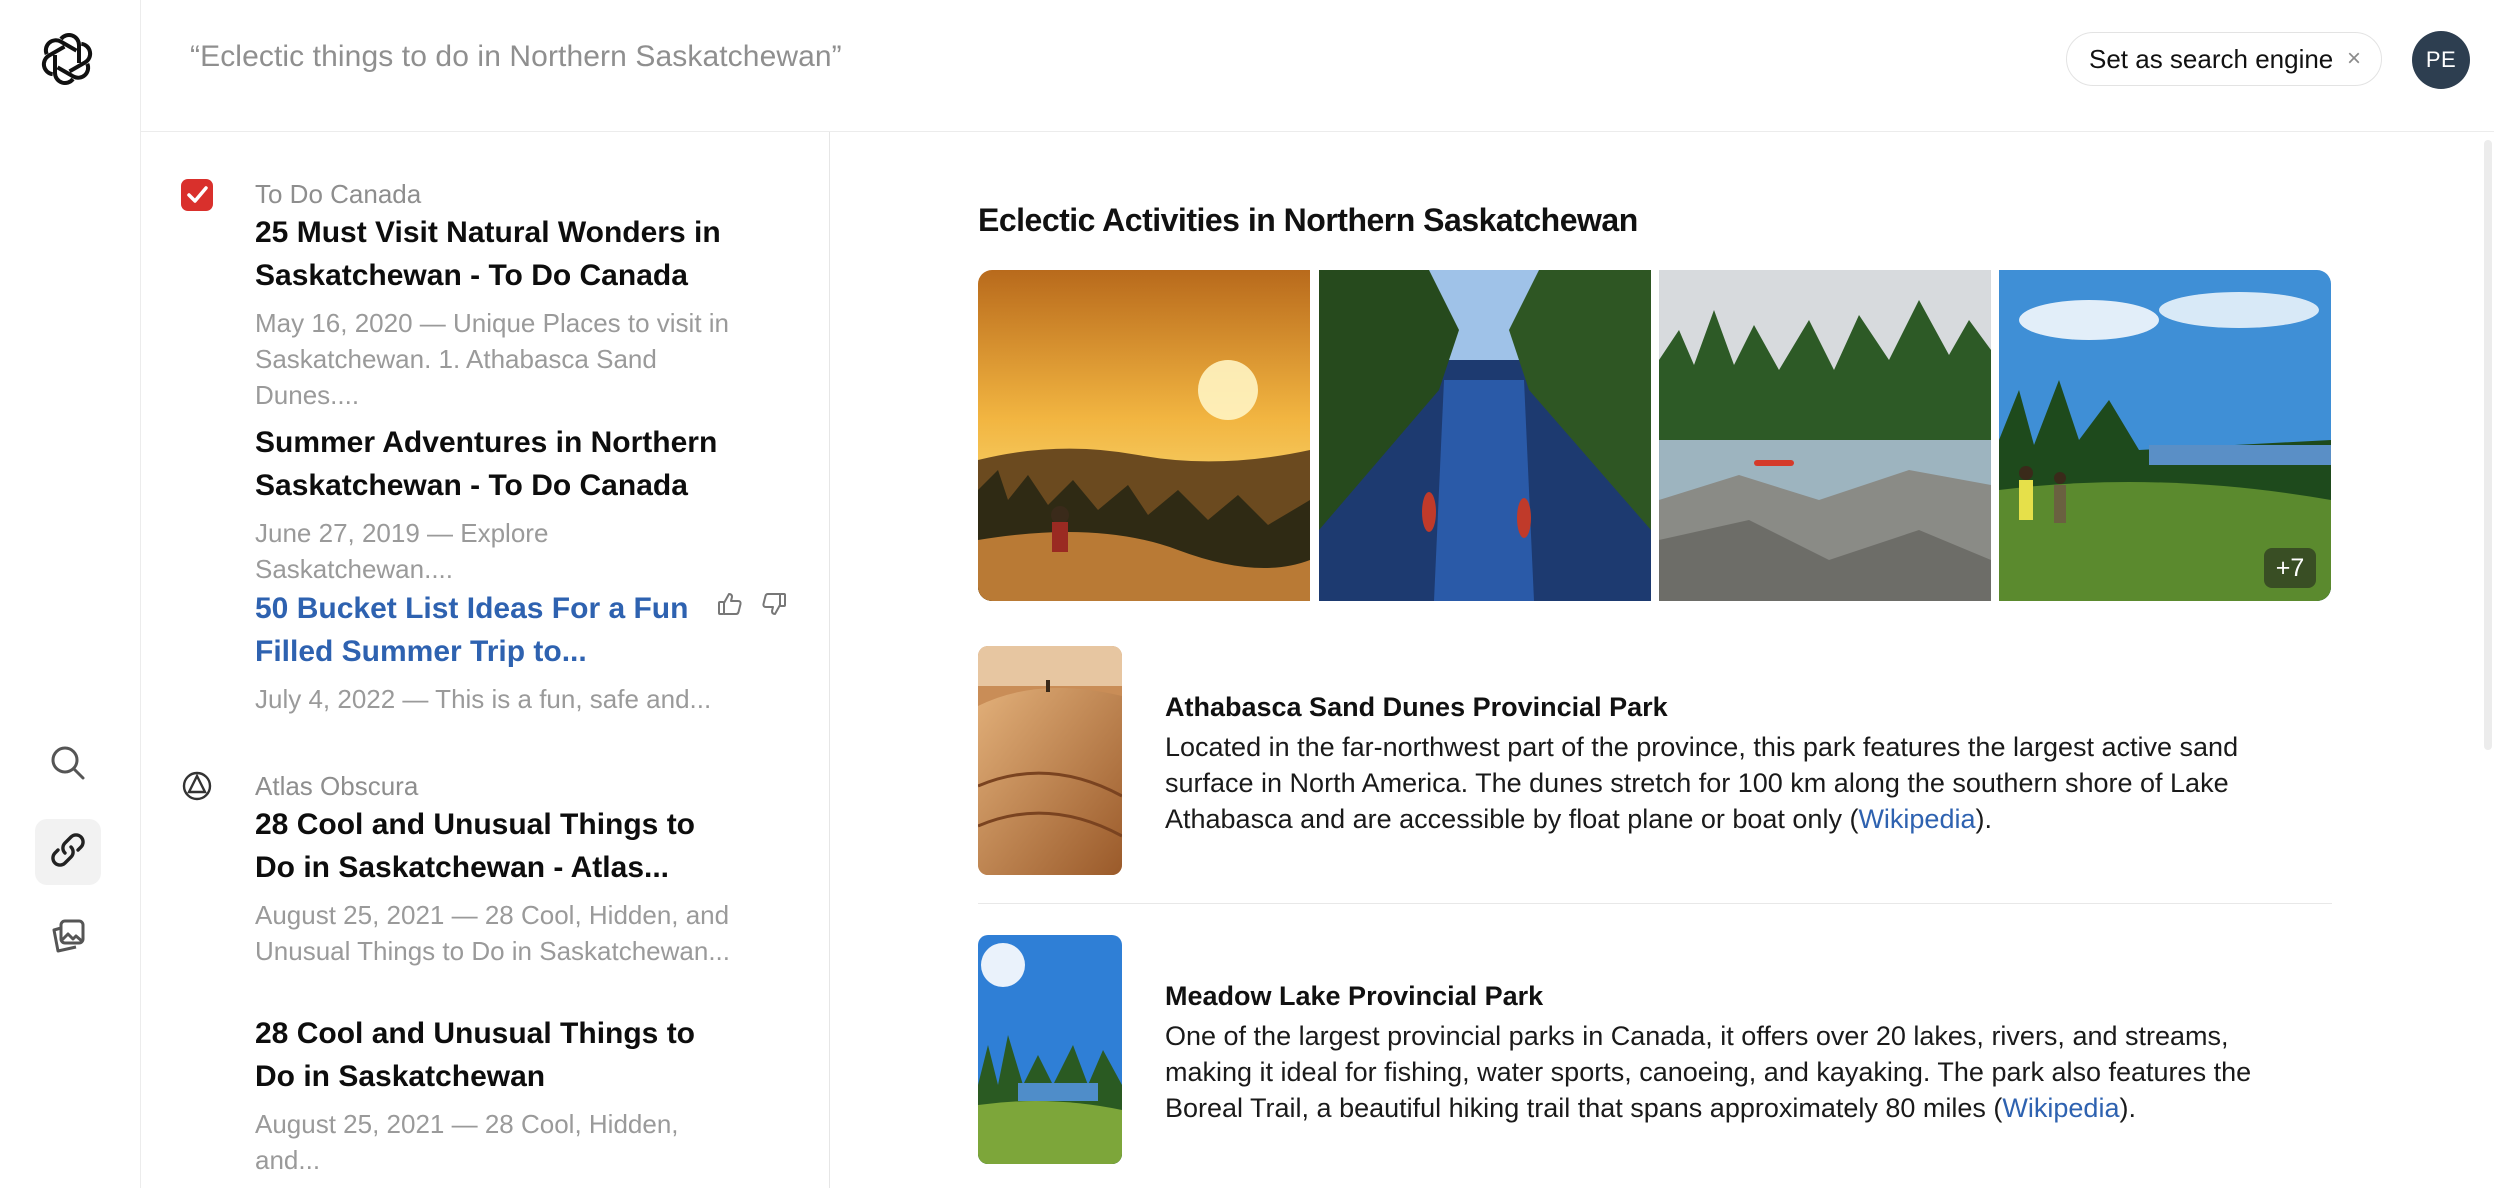 The height and width of the screenshot is (1188, 2494). Describe the element at coordinates (338, 194) in the screenshot. I see `source-name: To Do Canada` at that location.